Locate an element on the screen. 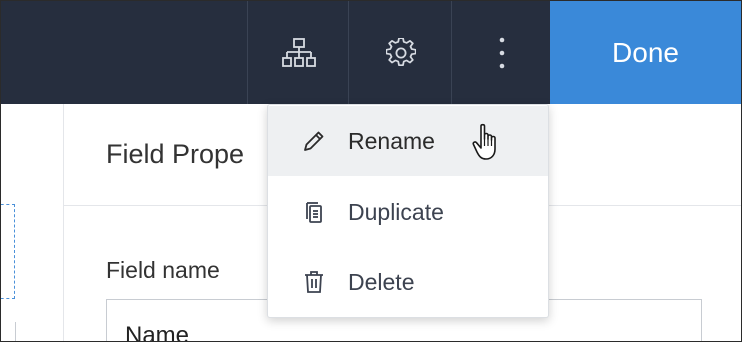  menu-item-label: Delete is located at coordinates (381, 281).